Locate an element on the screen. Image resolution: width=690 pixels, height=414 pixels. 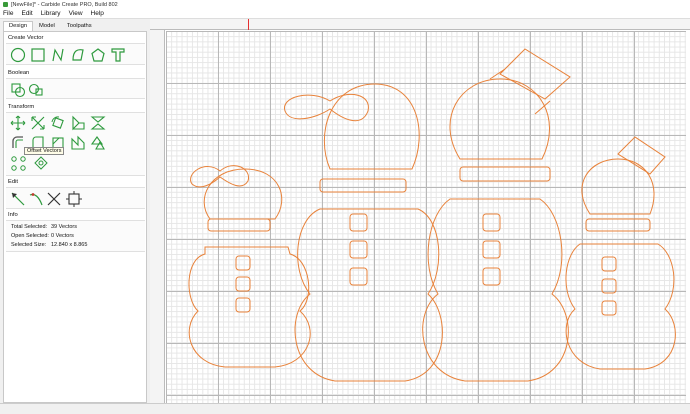
snowman-4-head is located at coordinates (618, 186).